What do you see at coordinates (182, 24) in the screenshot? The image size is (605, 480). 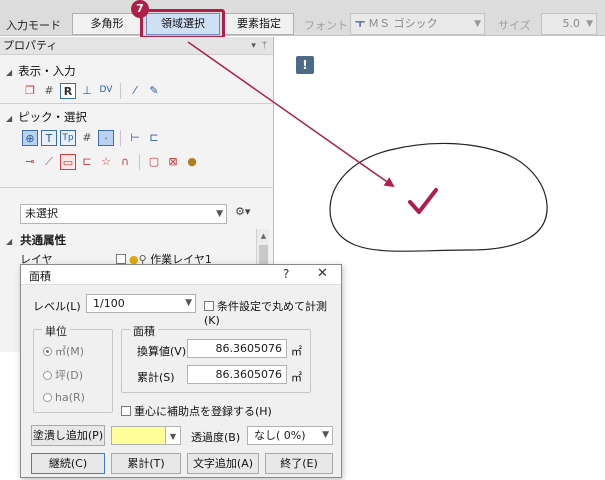 I see `step-highlight-frame` at bounding box center [182, 24].